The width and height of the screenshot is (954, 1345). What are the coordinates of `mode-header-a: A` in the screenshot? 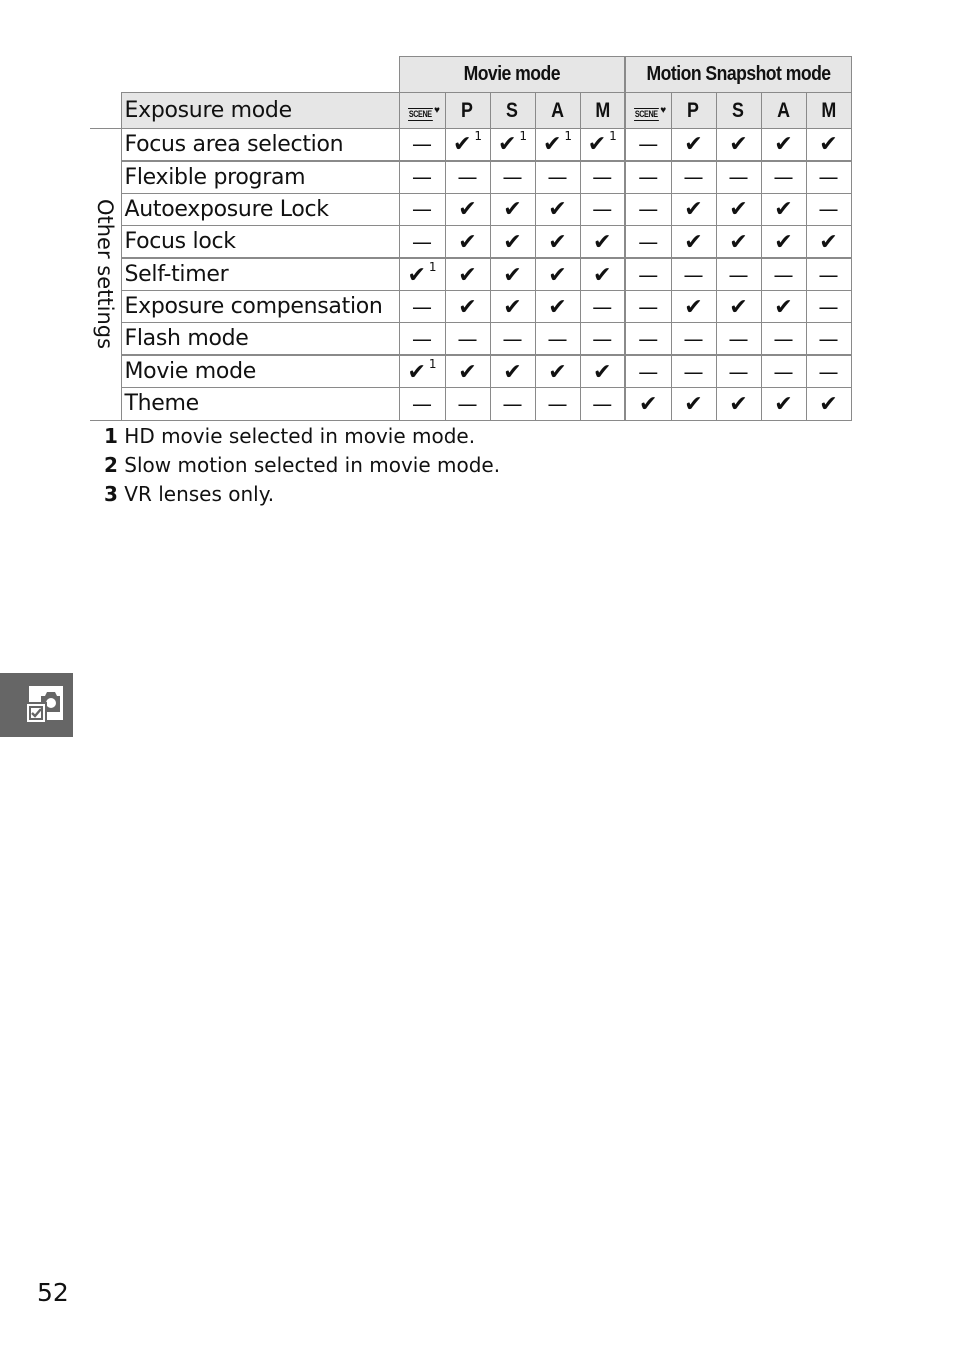 It's located at (783, 110).